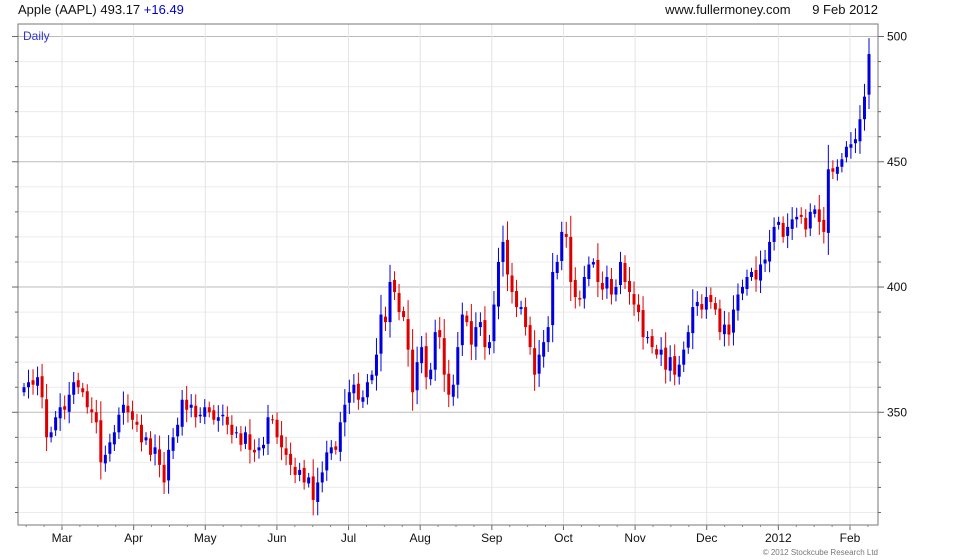 Image resolution: width=960 pixels, height=560 pixels. What do you see at coordinates (205, 538) in the screenshot?
I see `x-tick-label: May` at bounding box center [205, 538].